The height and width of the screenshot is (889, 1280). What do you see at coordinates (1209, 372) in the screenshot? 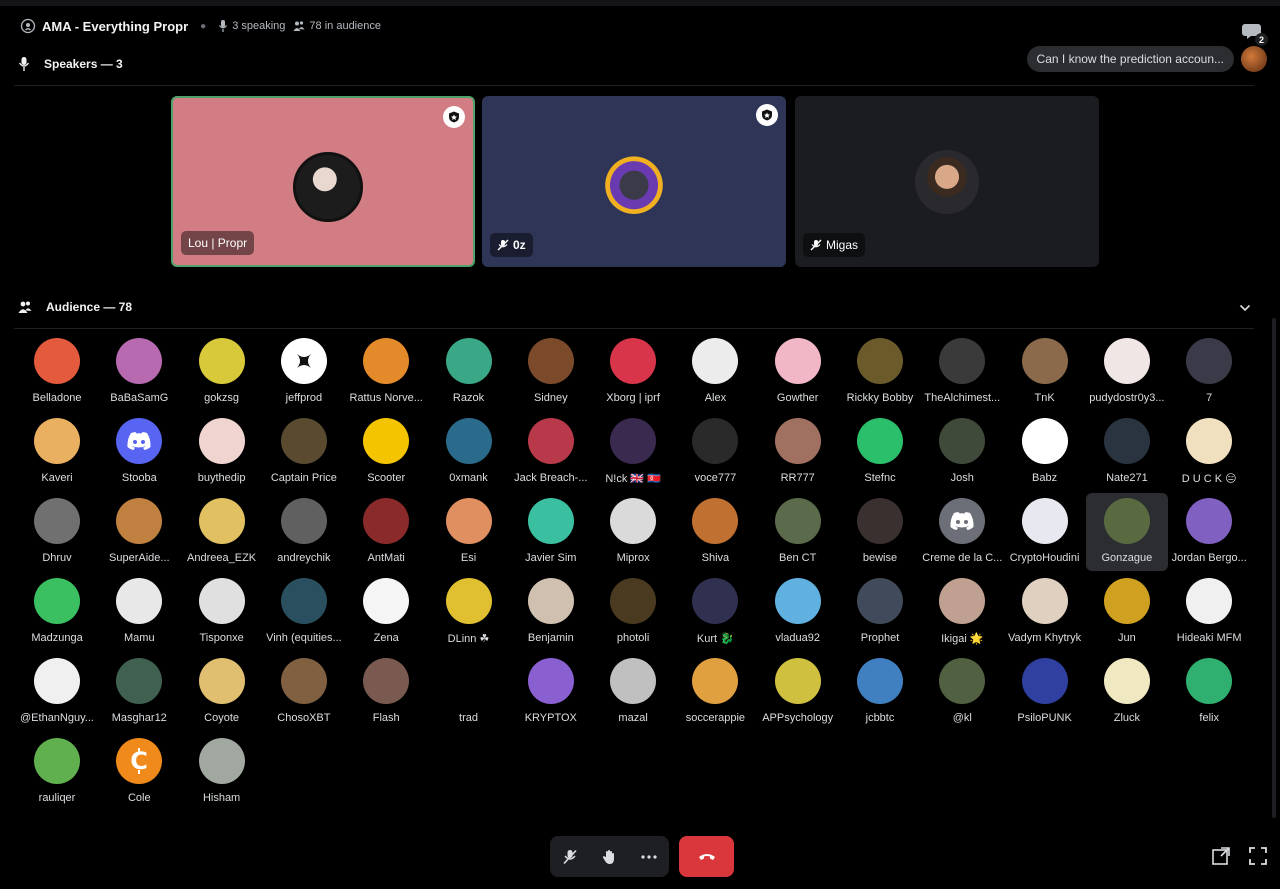
I see `audience-member: 7` at bounding box center [1209, 372].